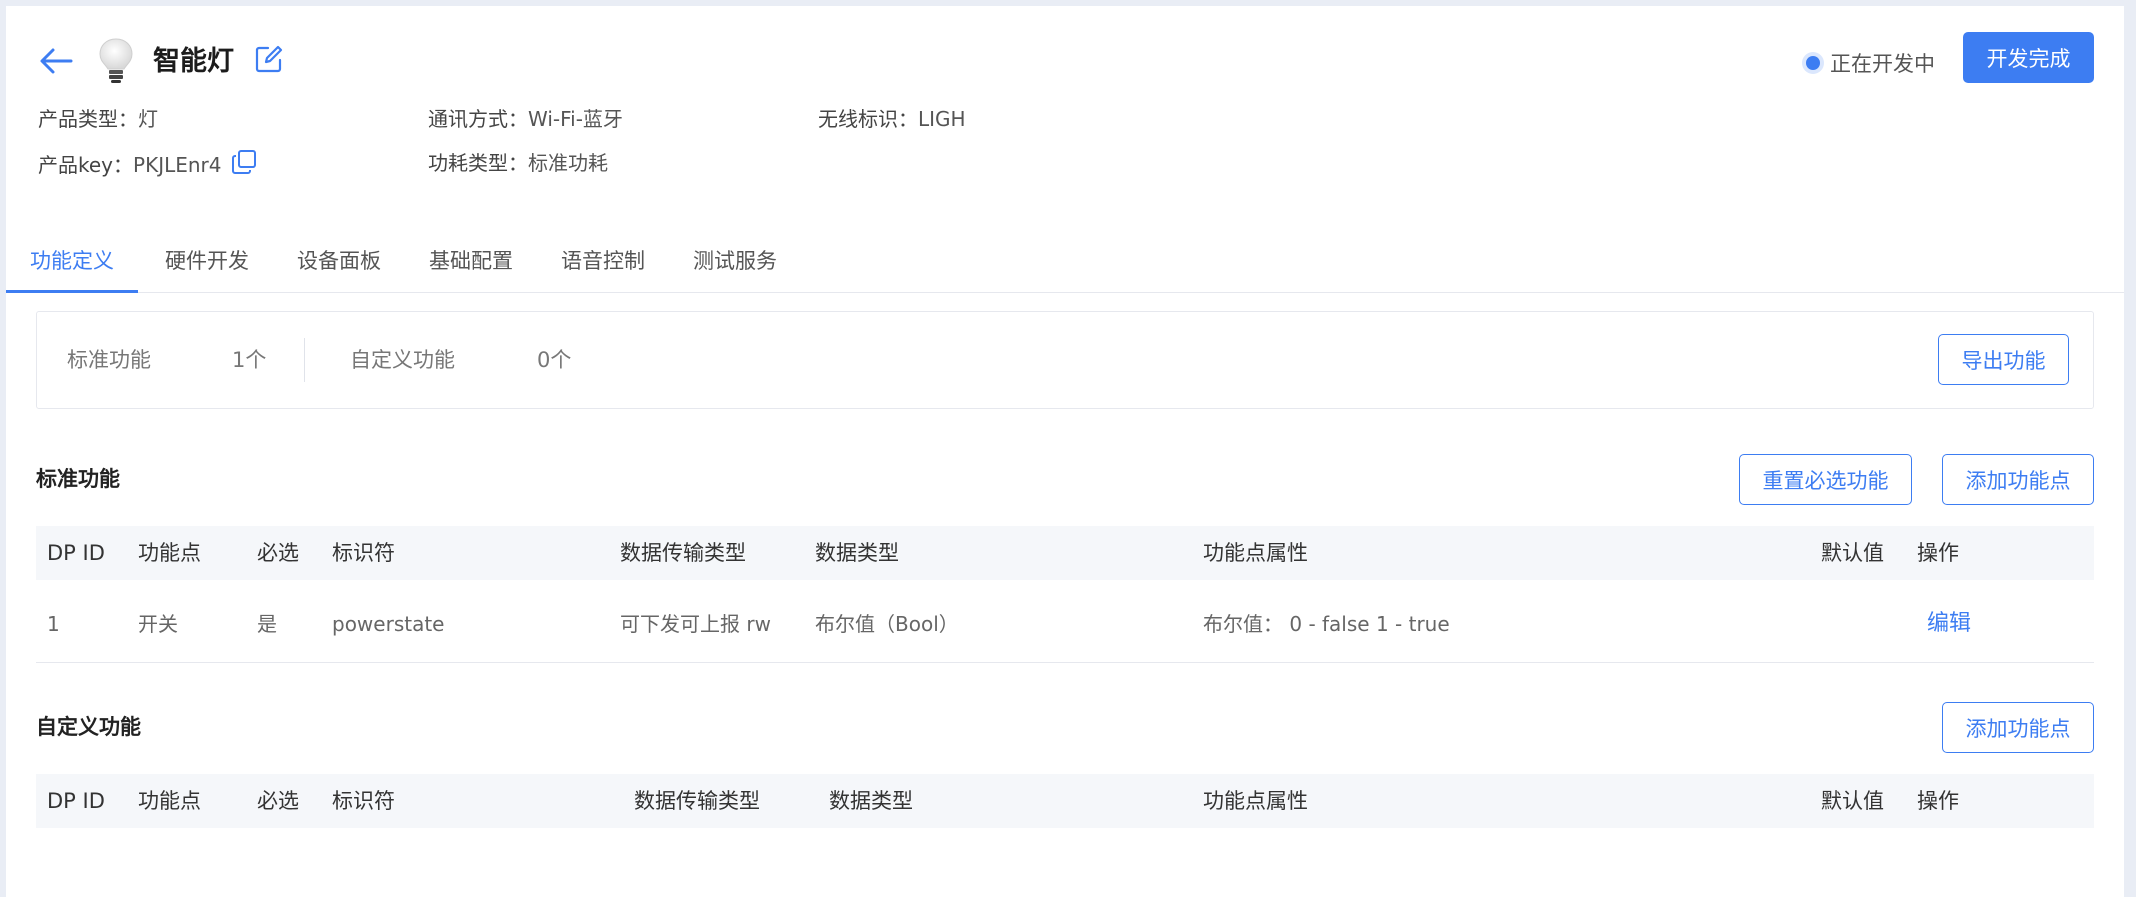 This screenshot has height=897, width=2136. I want to click on edit-link: 编辑, so click(1949, 624).